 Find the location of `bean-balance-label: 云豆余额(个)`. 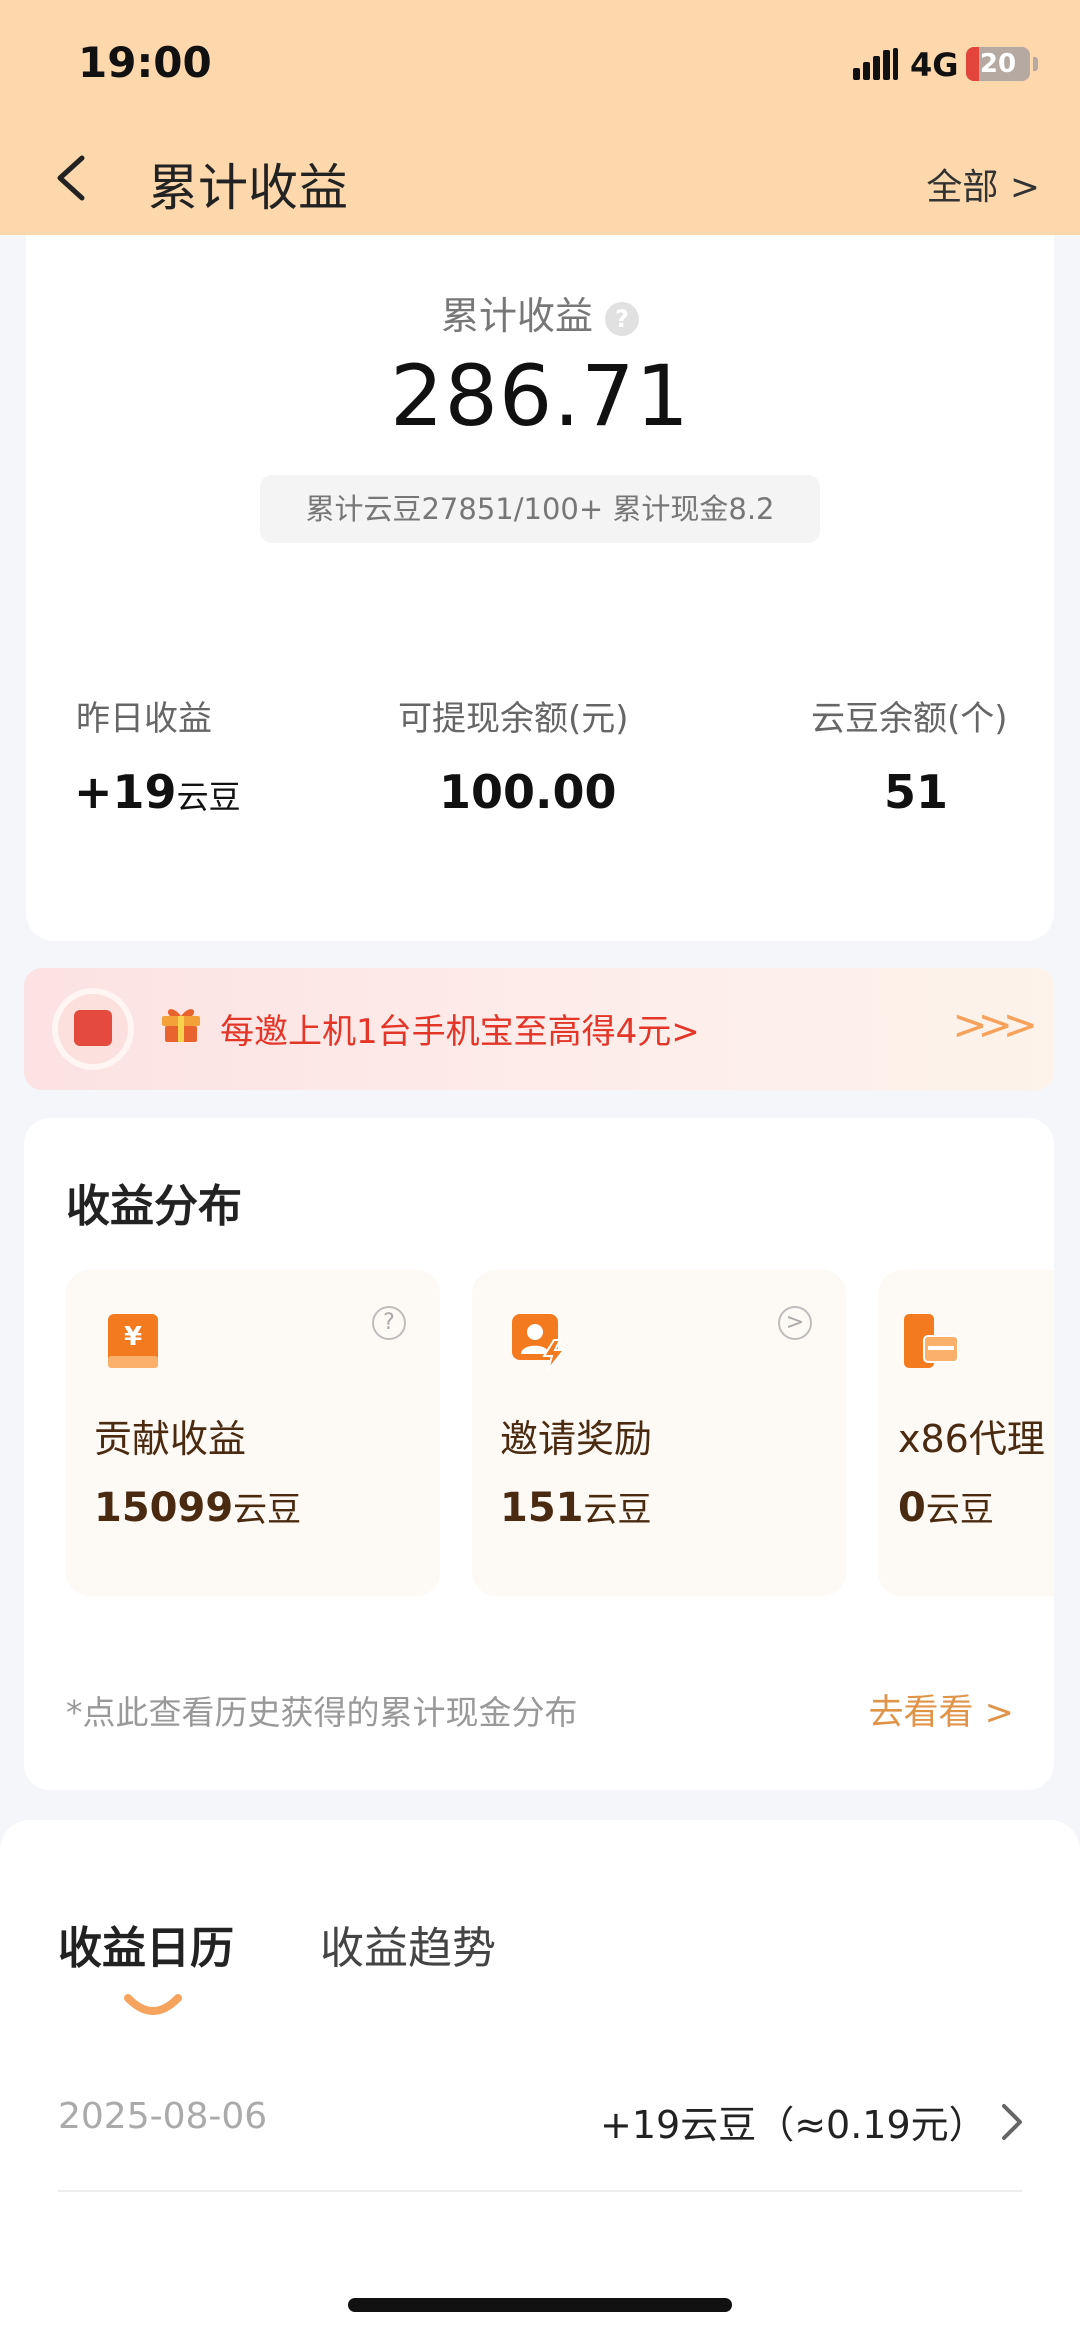

bean-balance-label: 云豆余额(个) is located at coordinates (909, 719).